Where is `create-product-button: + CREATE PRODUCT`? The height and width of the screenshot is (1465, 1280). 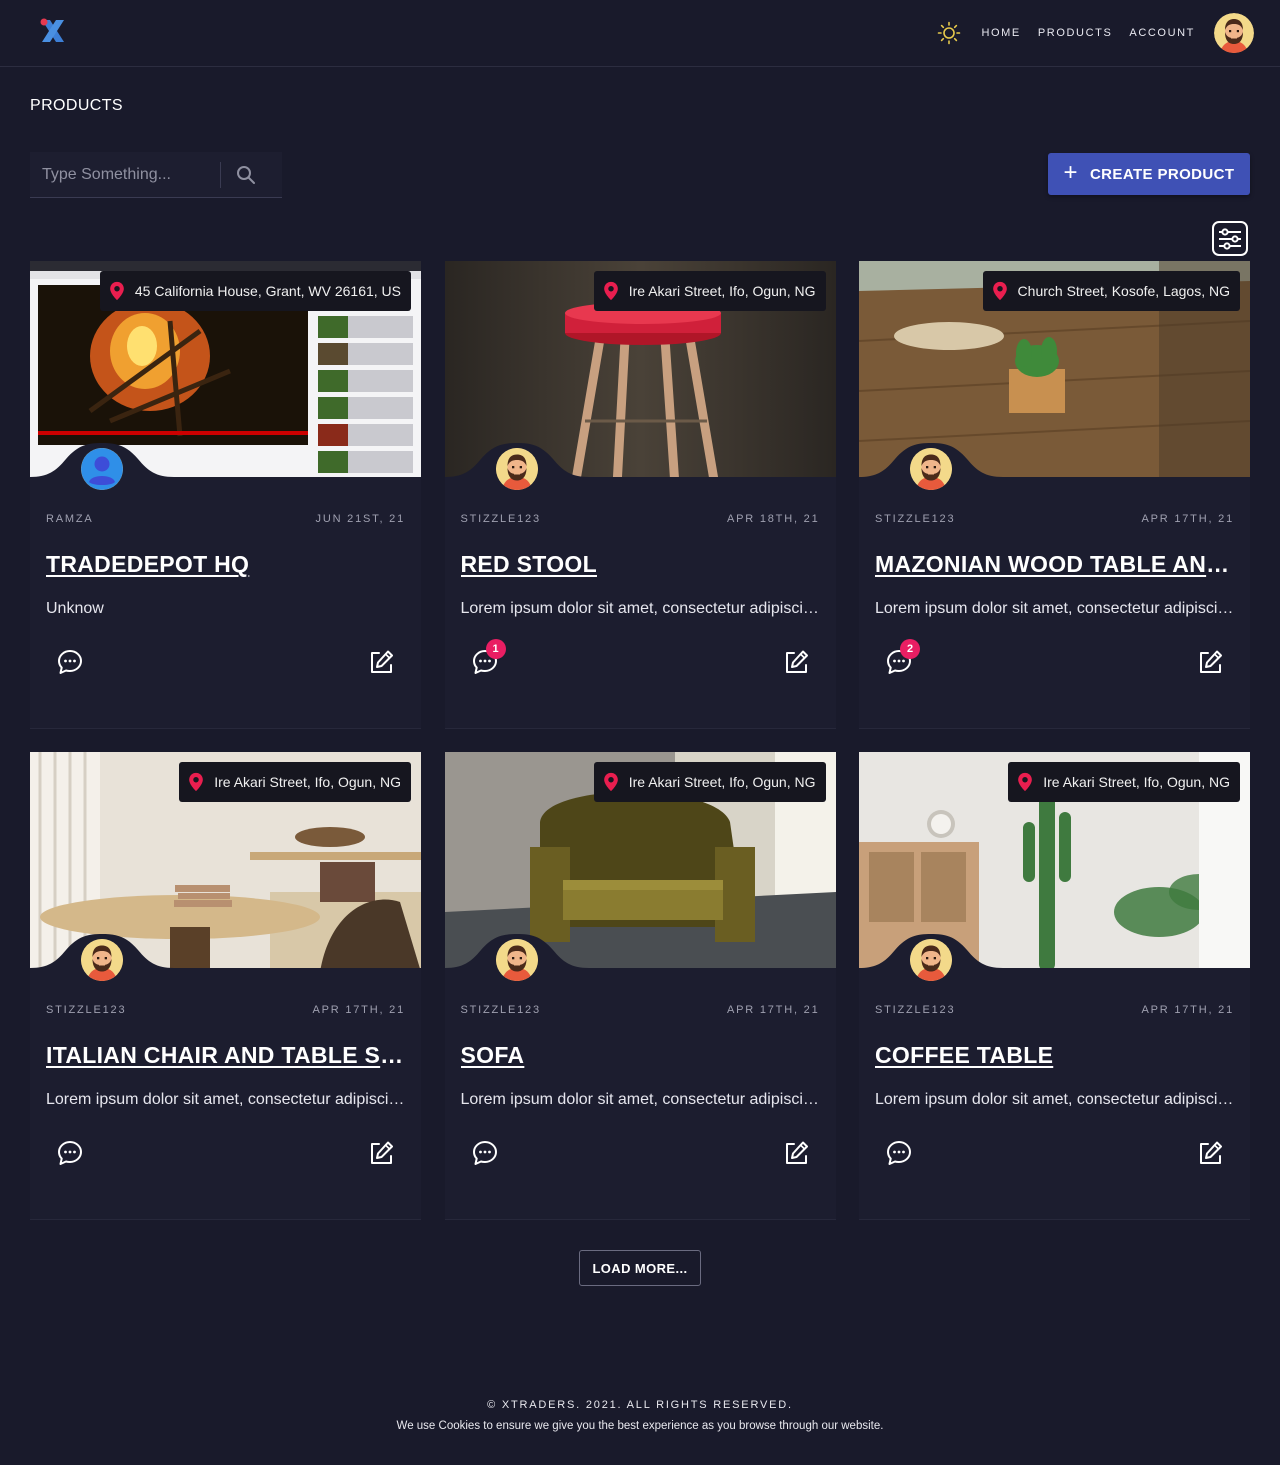 create-product-button: + CREATE PRODUCT is located at coordinates (1149, 174).